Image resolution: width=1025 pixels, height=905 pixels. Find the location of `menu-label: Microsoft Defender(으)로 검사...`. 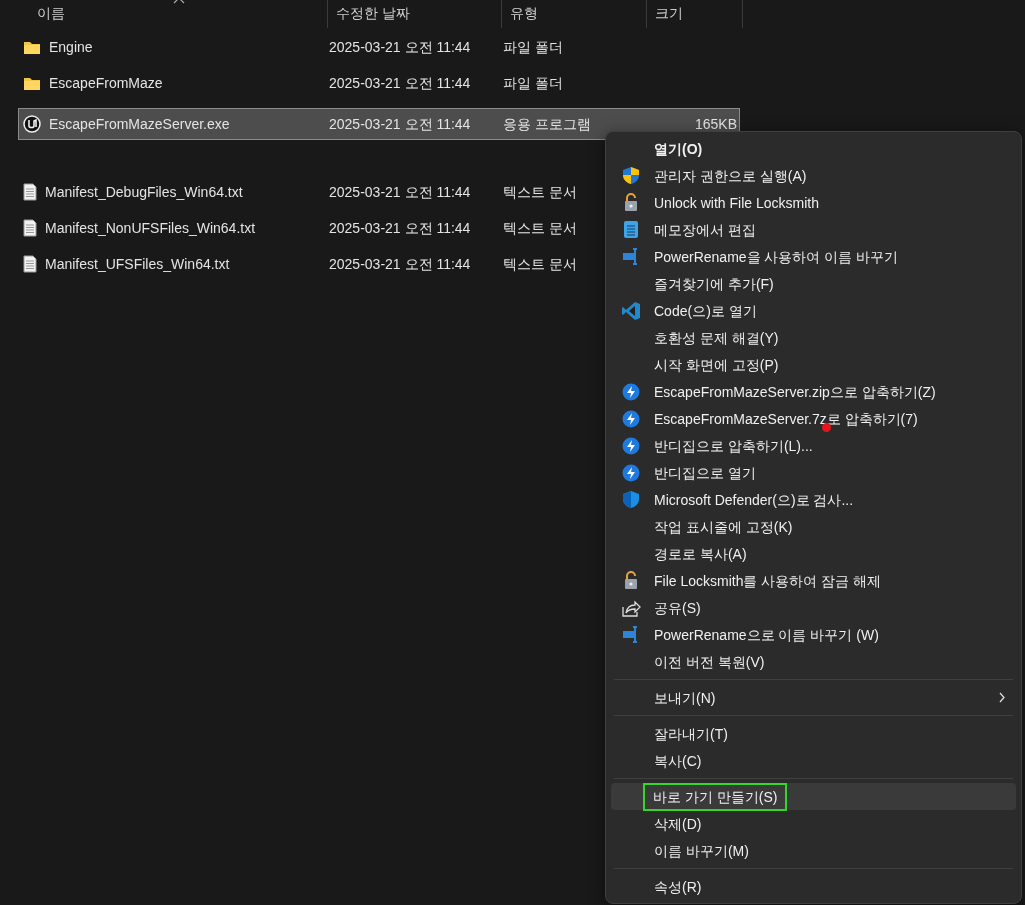

menu-label: Microsoft Defender(으)로 검사... is located at coordinates (754, 499).